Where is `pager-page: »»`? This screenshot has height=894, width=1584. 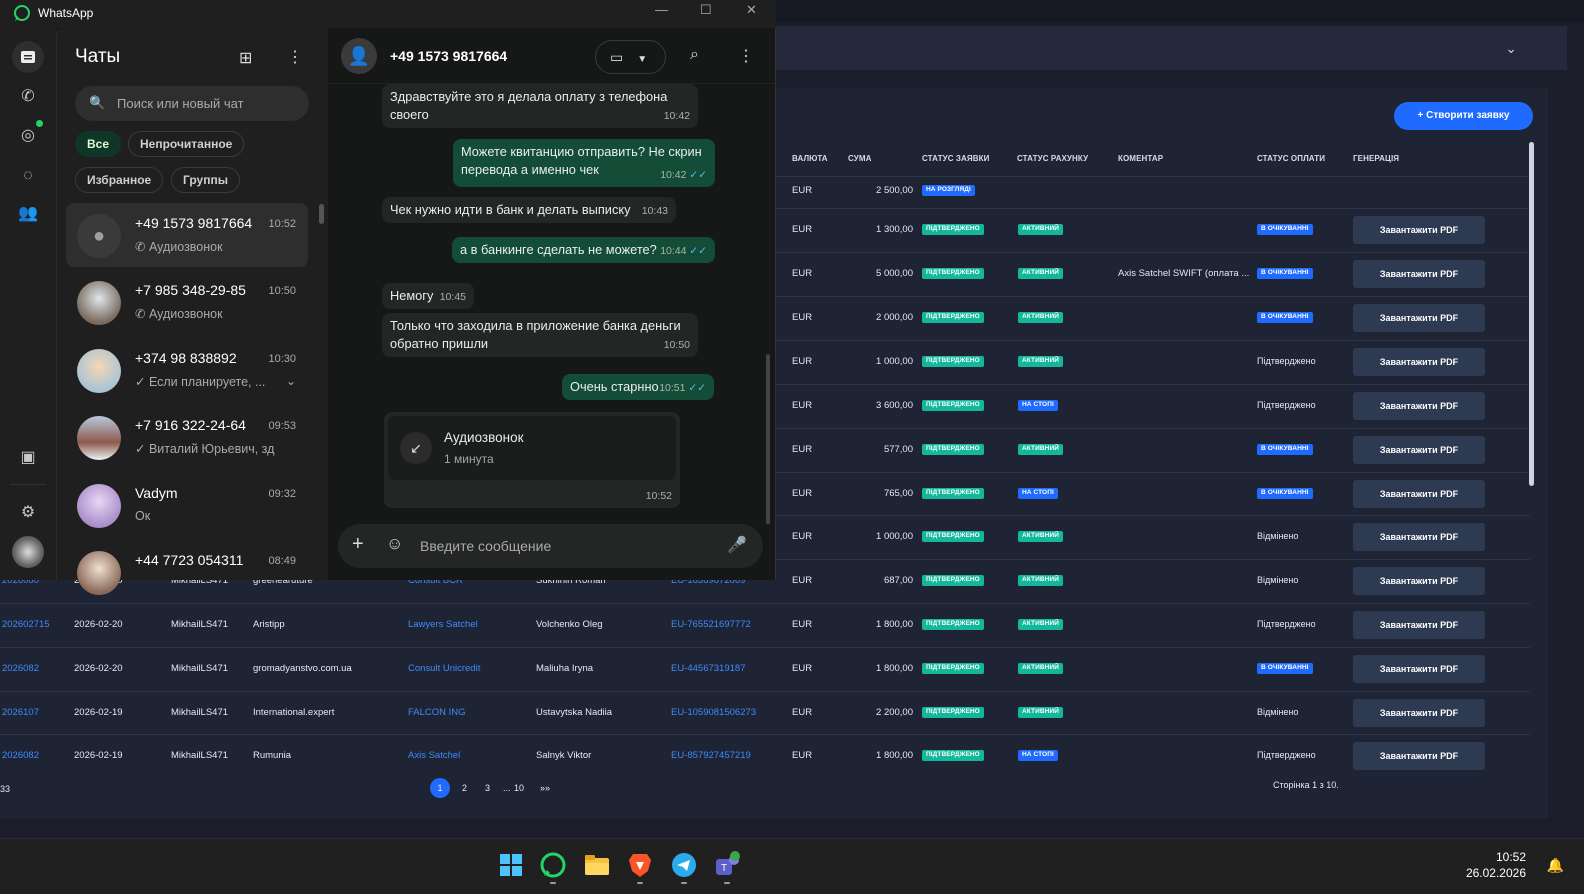 pager-page: »» is located at coordinates (545, 788).